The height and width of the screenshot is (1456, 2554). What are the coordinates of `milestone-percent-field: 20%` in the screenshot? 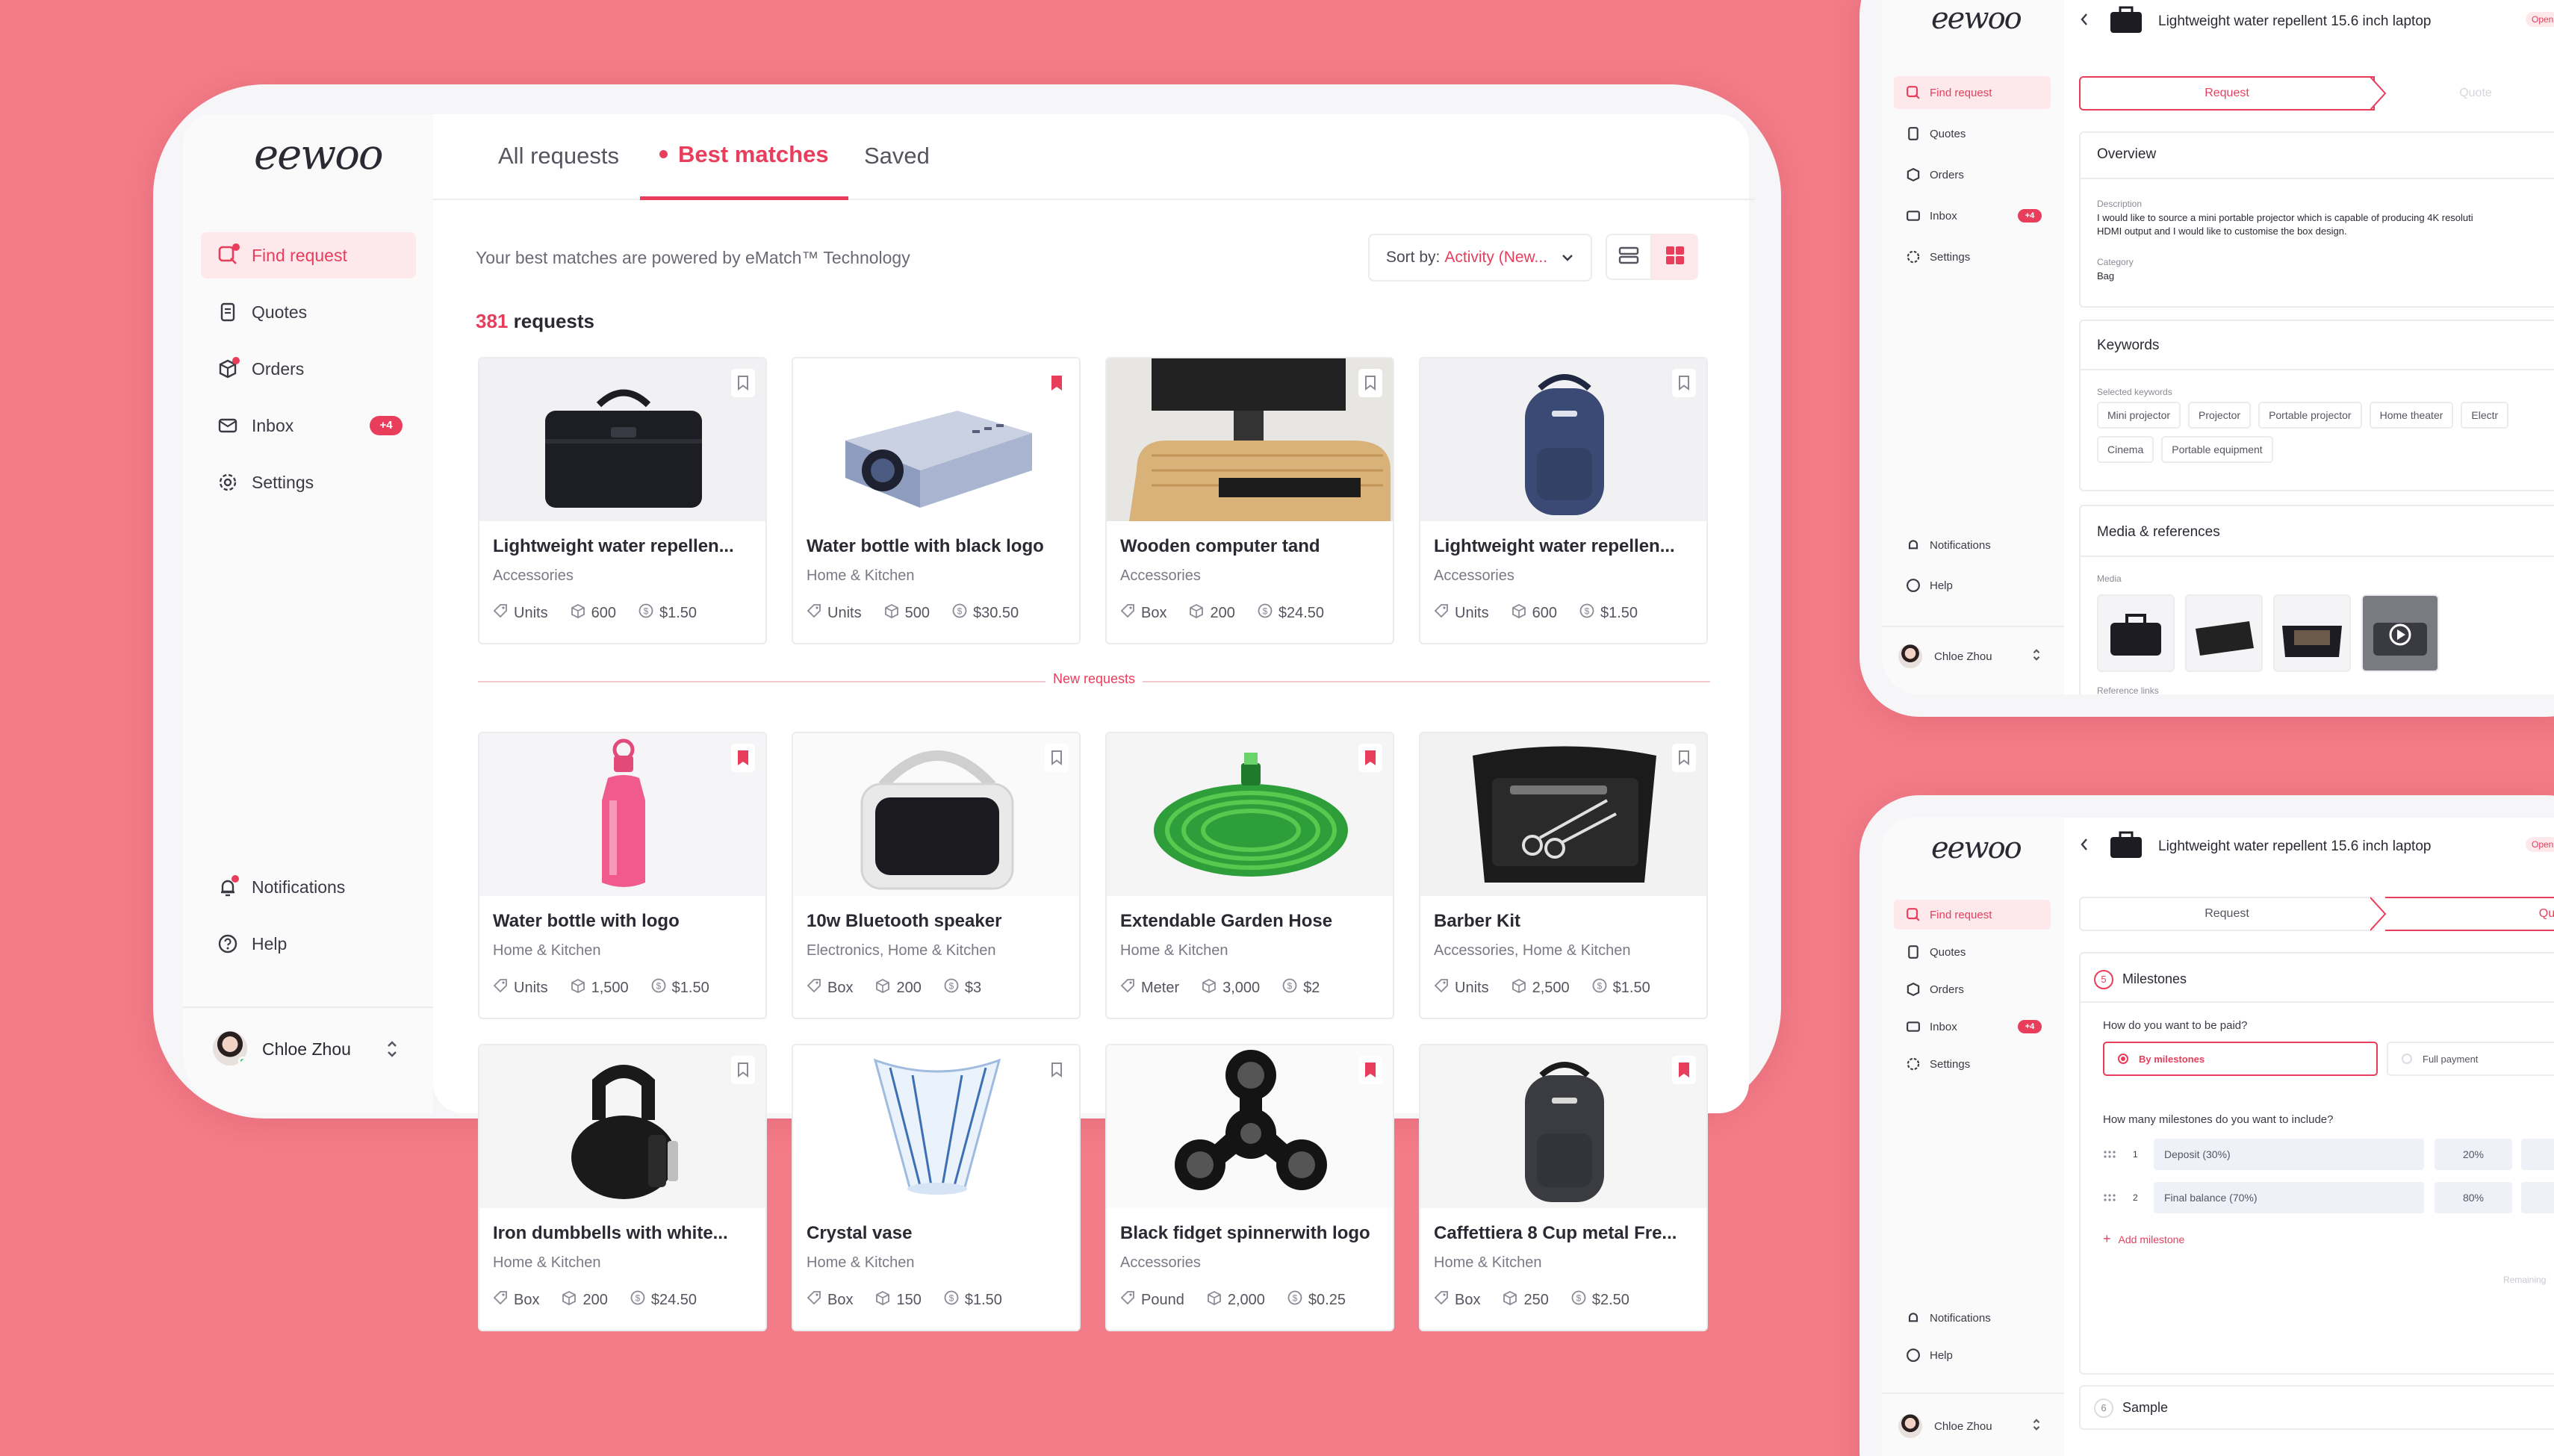 It's located at (2473, 1154).